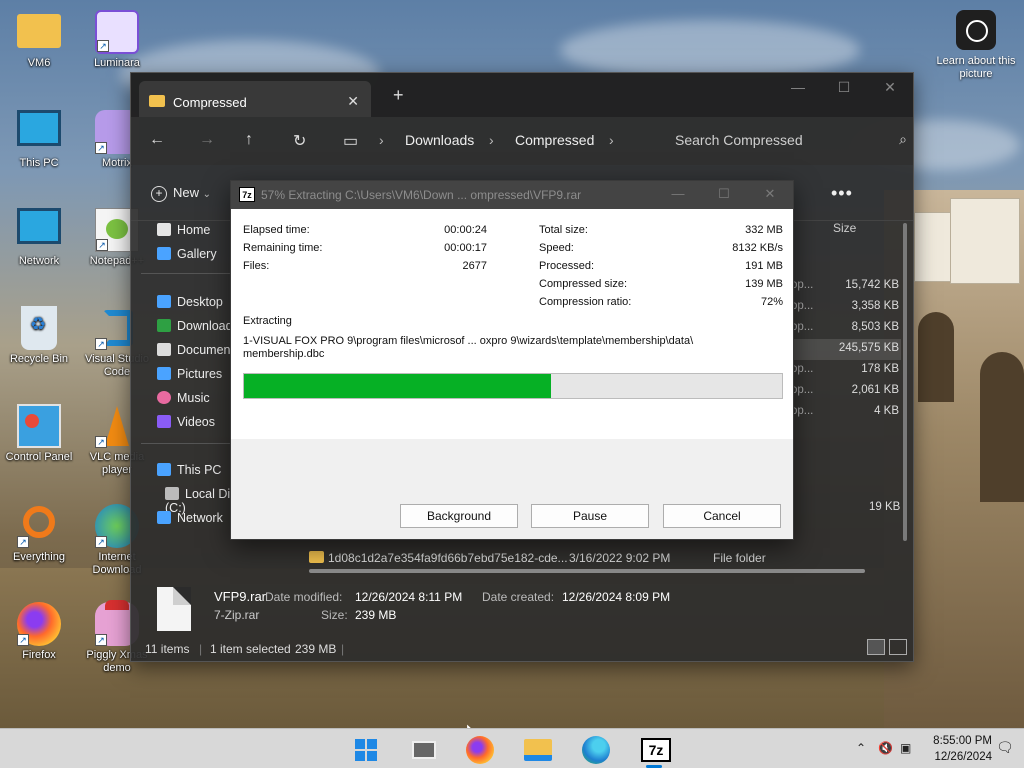  I want to click on more-options-button: •••, so click(842, 193).